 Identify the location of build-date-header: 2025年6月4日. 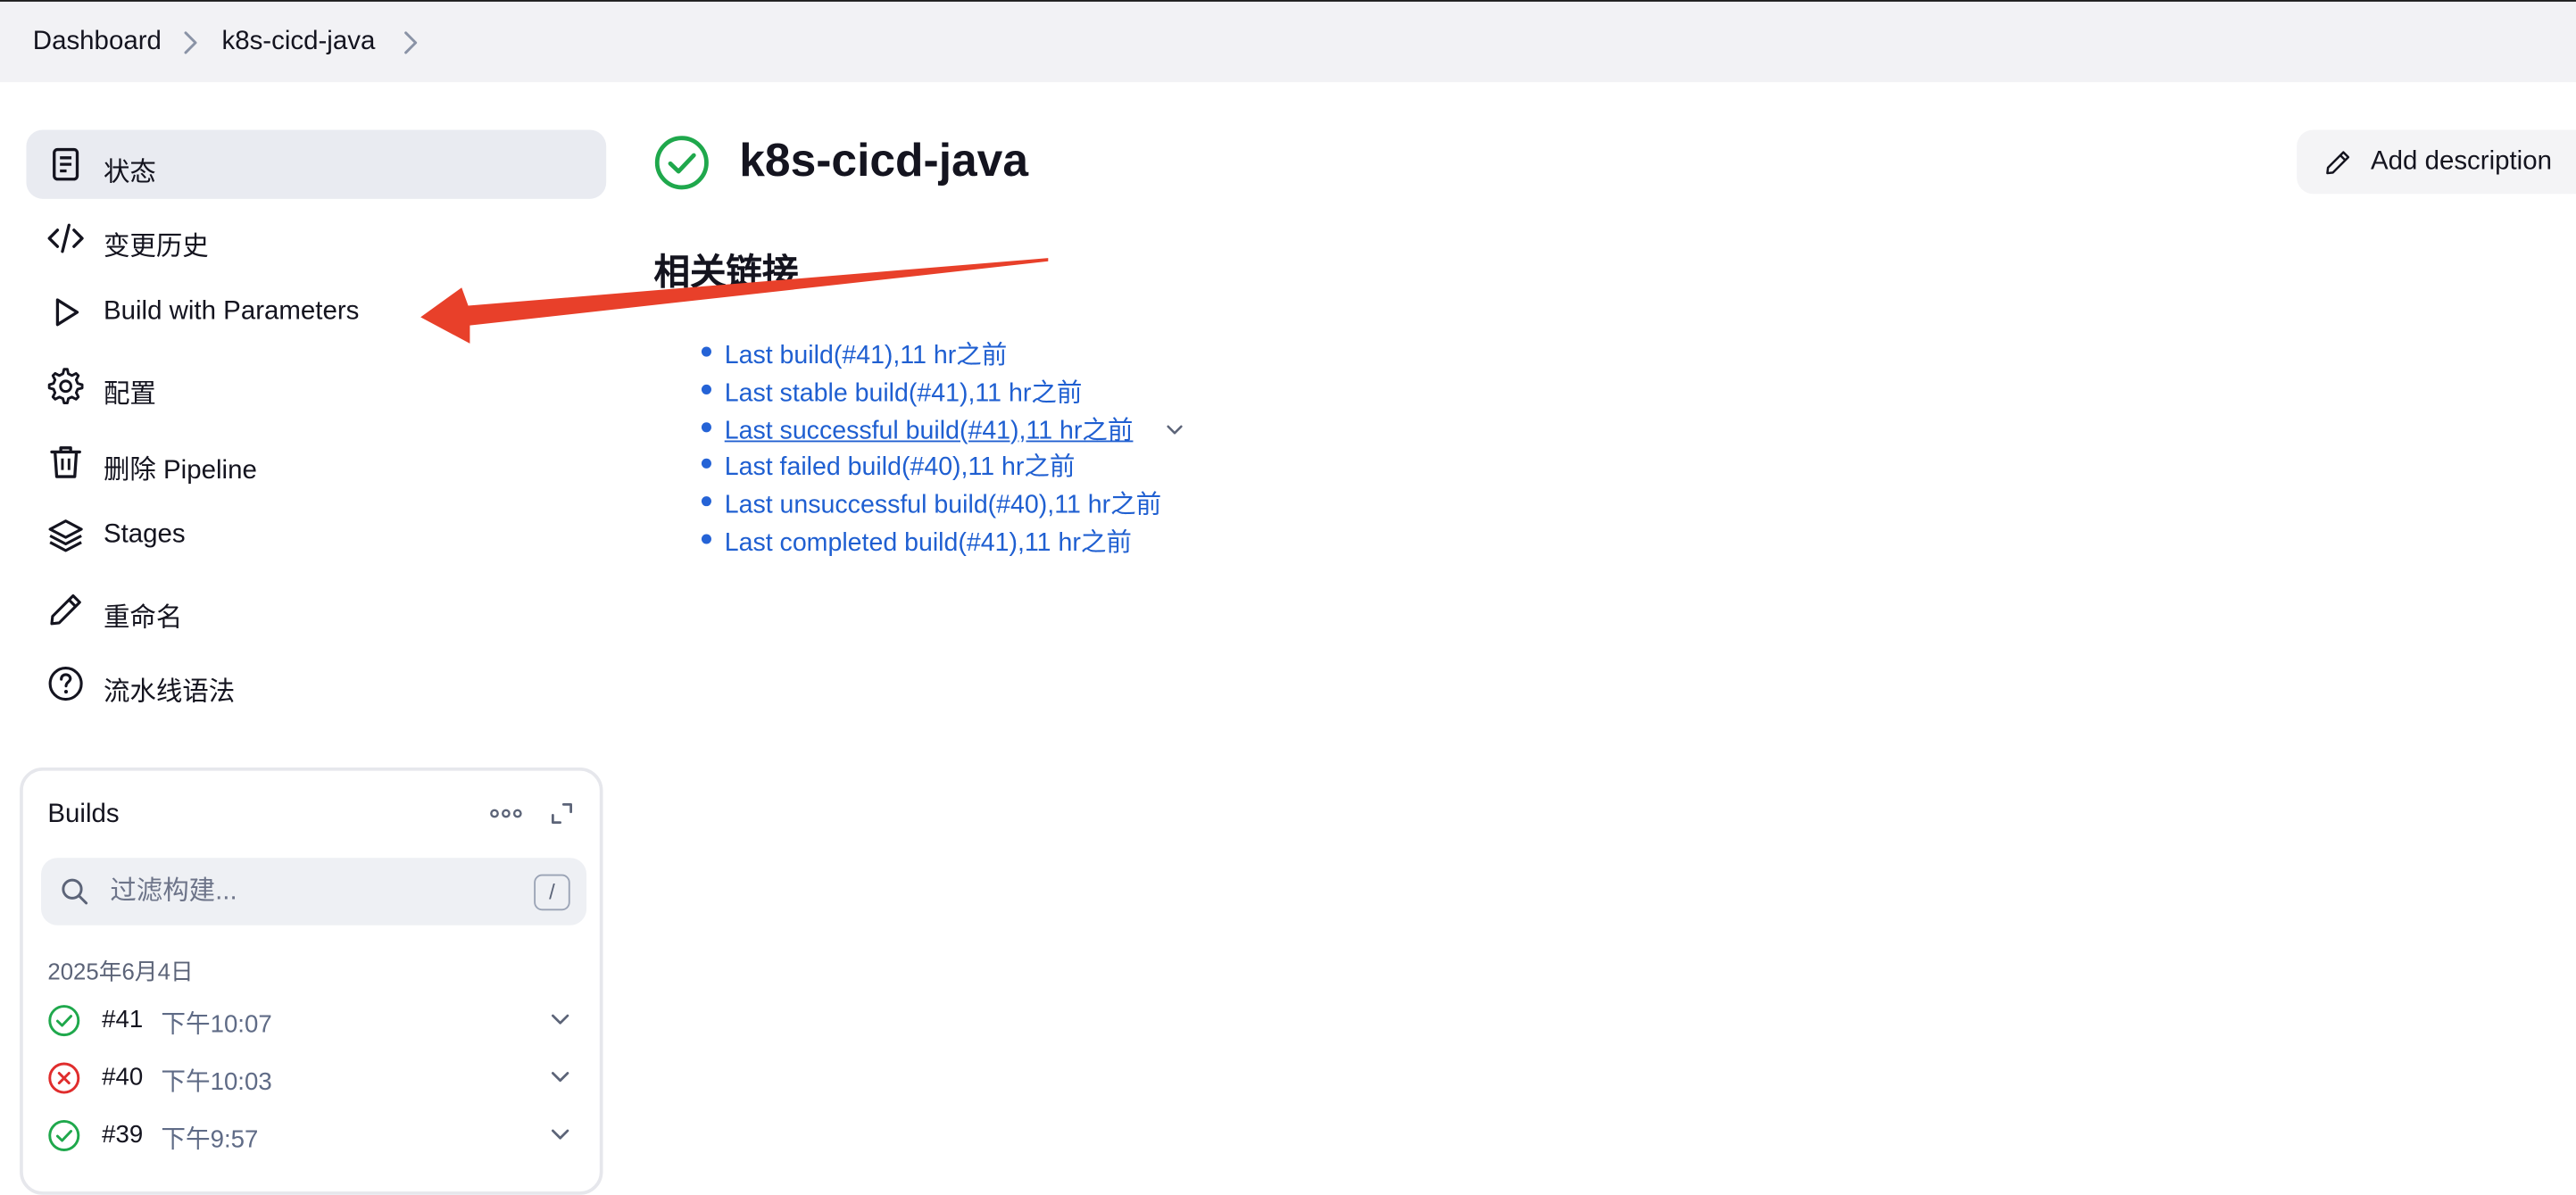
(121, 971).